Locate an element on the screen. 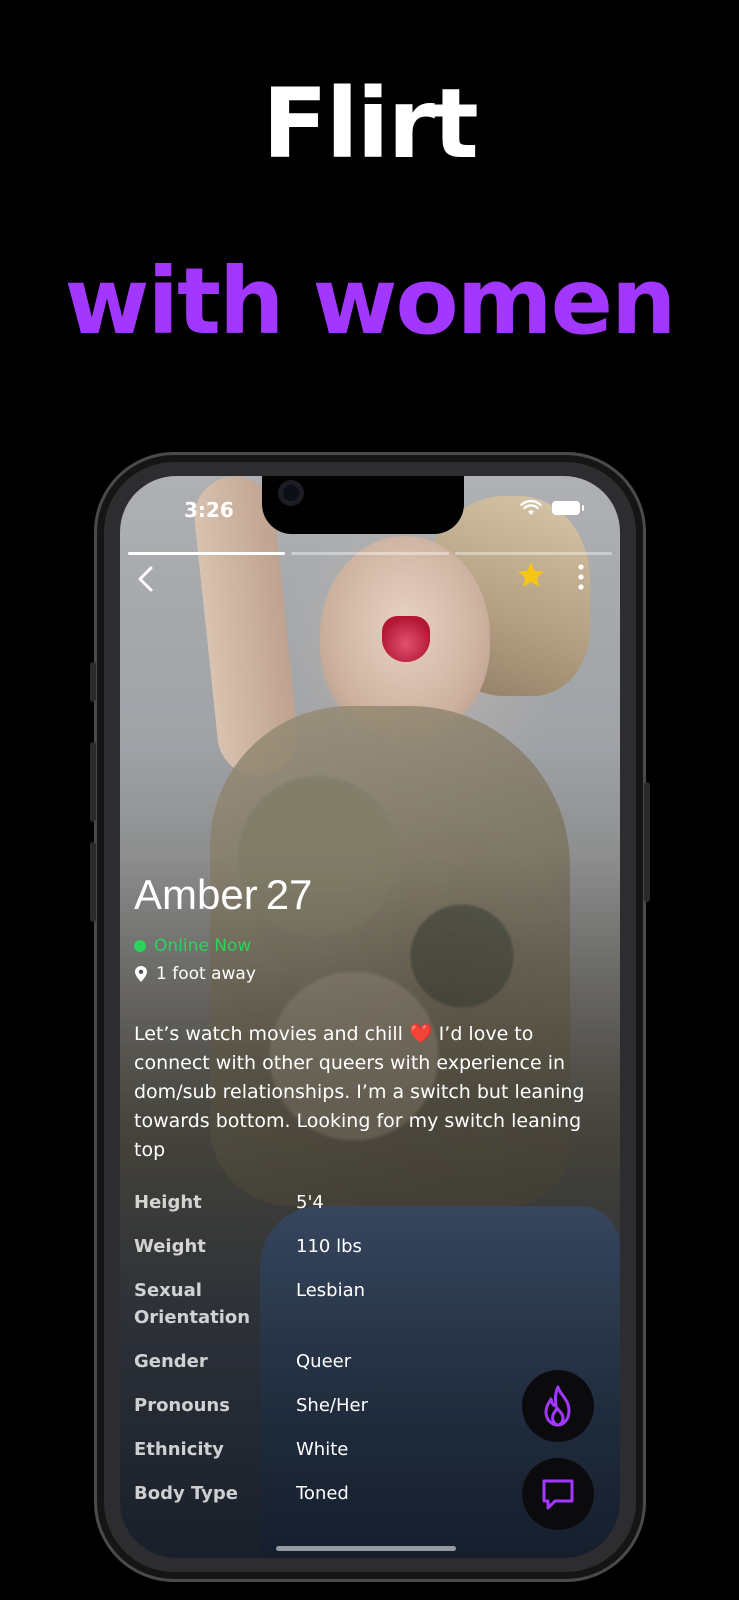  attribute-row-weight: Weight 110 lbs is located at coordinates (369, 1246).